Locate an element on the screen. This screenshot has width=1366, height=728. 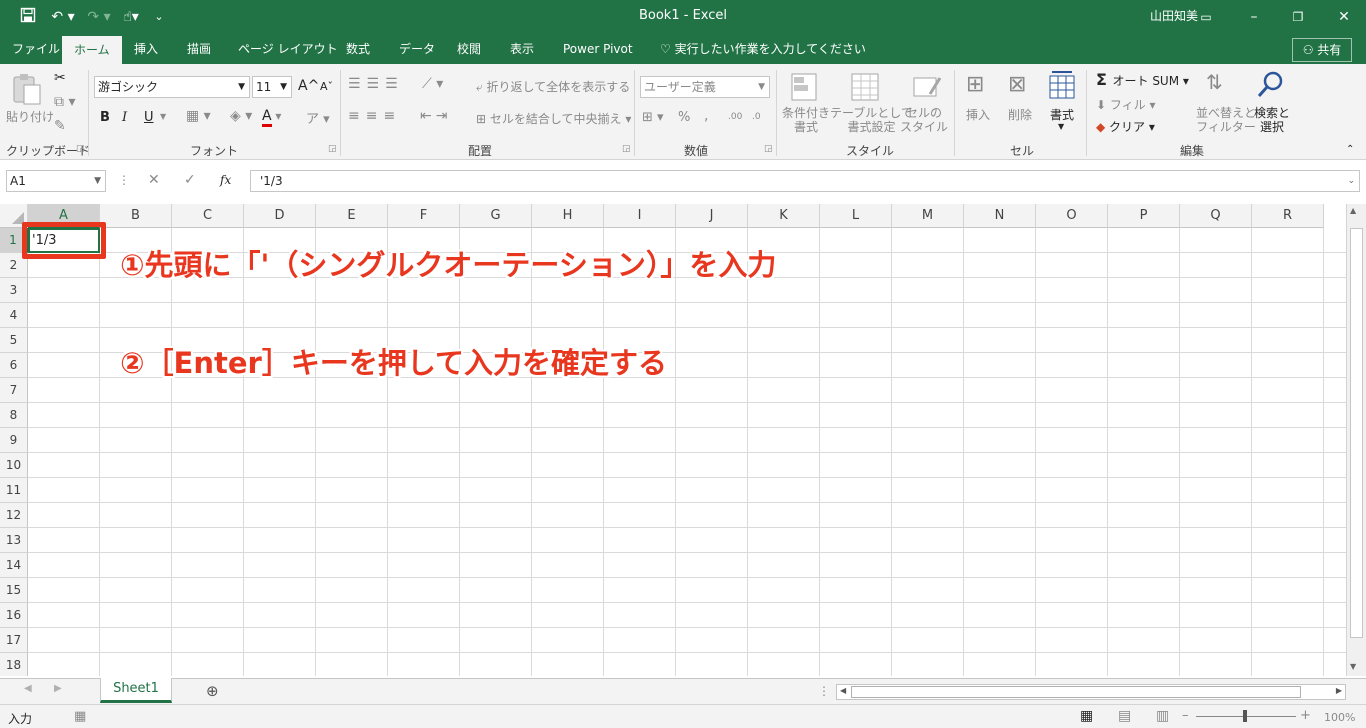
page-break-view-icon: ▥ is located at coordinates (1162, 716).